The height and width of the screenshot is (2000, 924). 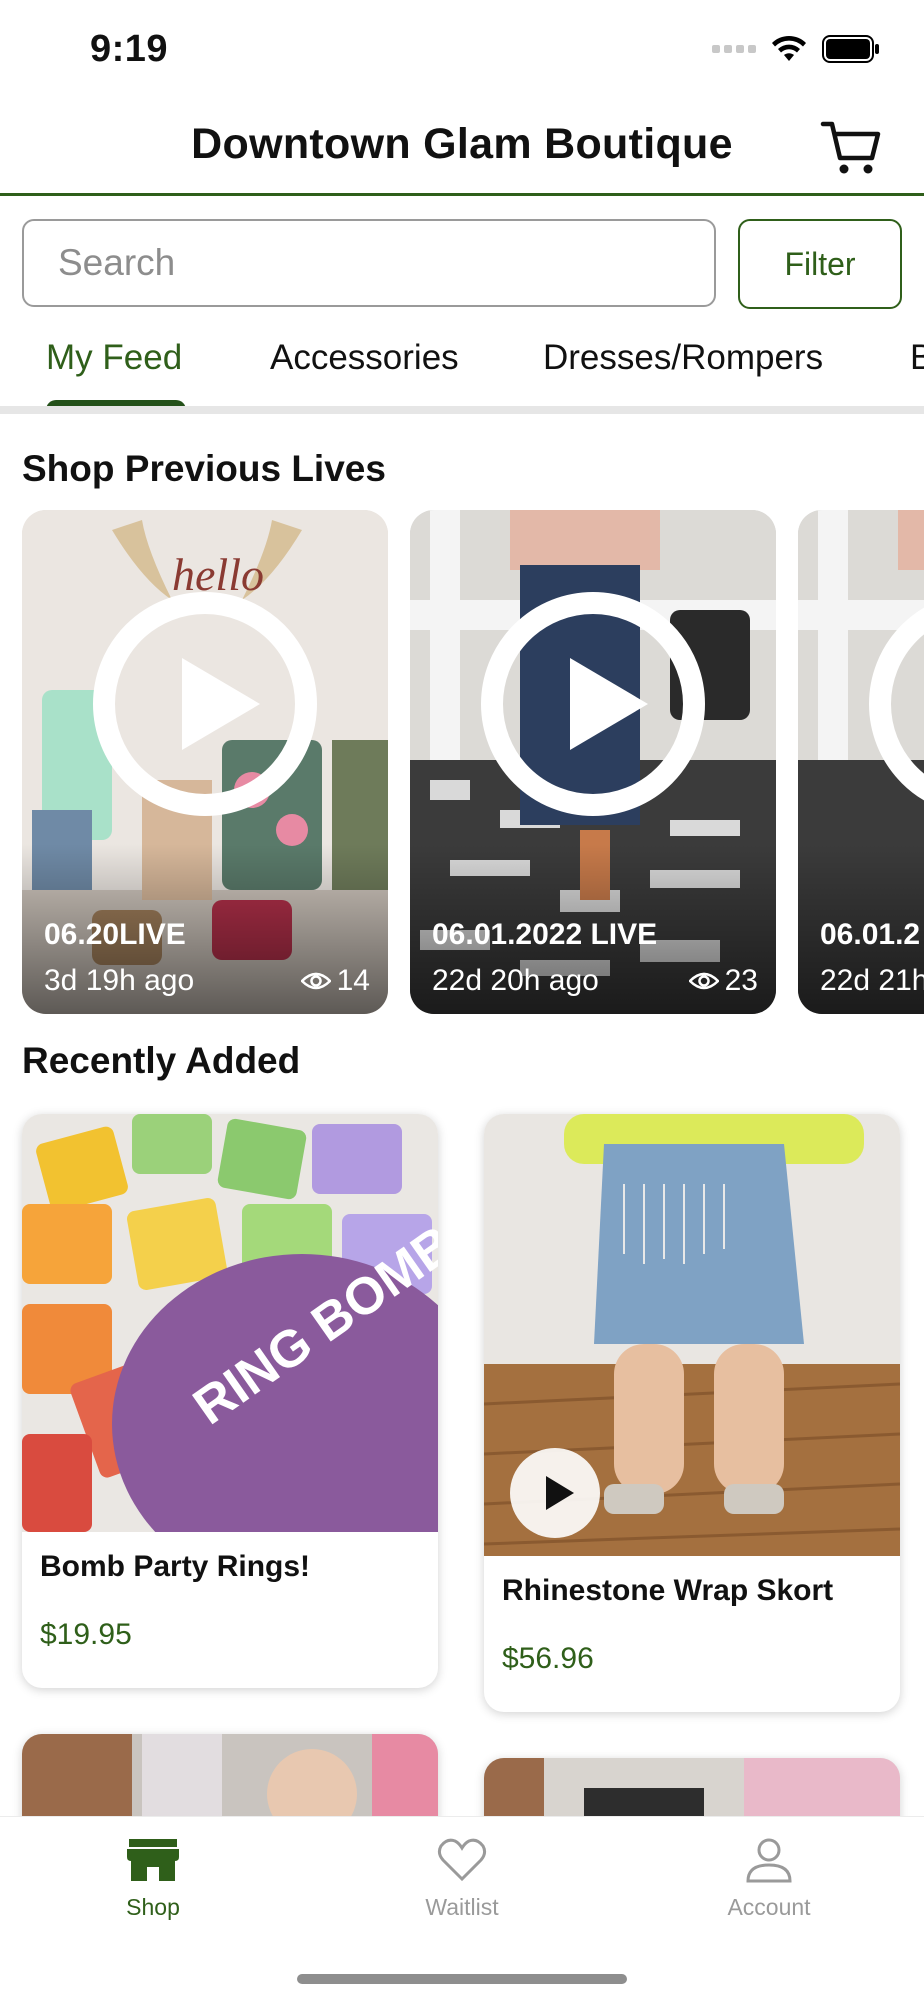 What do you see at coordinates (175, 1566) in the screenshot?
I see `product-name: Bomb Party Rings!` at bounding box center [175, 1566].